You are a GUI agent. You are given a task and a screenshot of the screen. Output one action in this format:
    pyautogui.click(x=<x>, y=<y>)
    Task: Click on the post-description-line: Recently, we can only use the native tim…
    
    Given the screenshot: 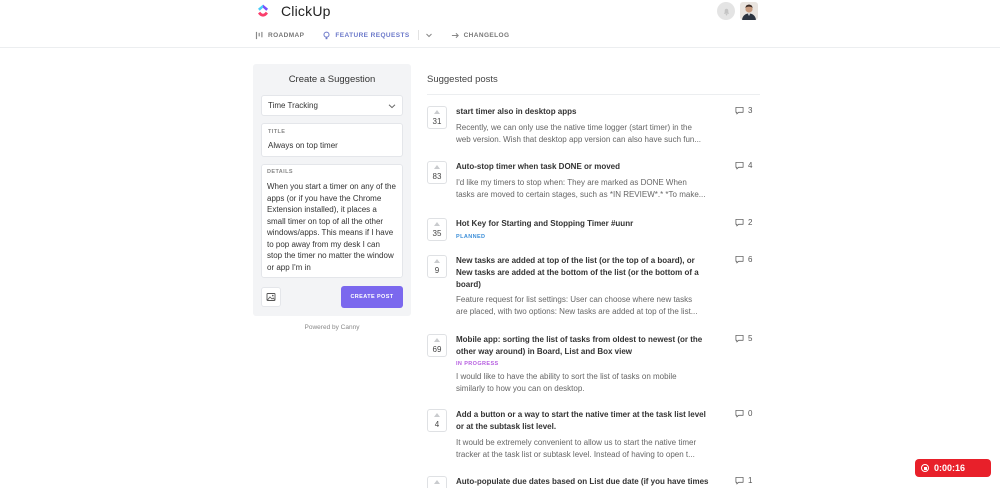 What is the action you would take?
    pyautogui.click(x=574, y=127)
    